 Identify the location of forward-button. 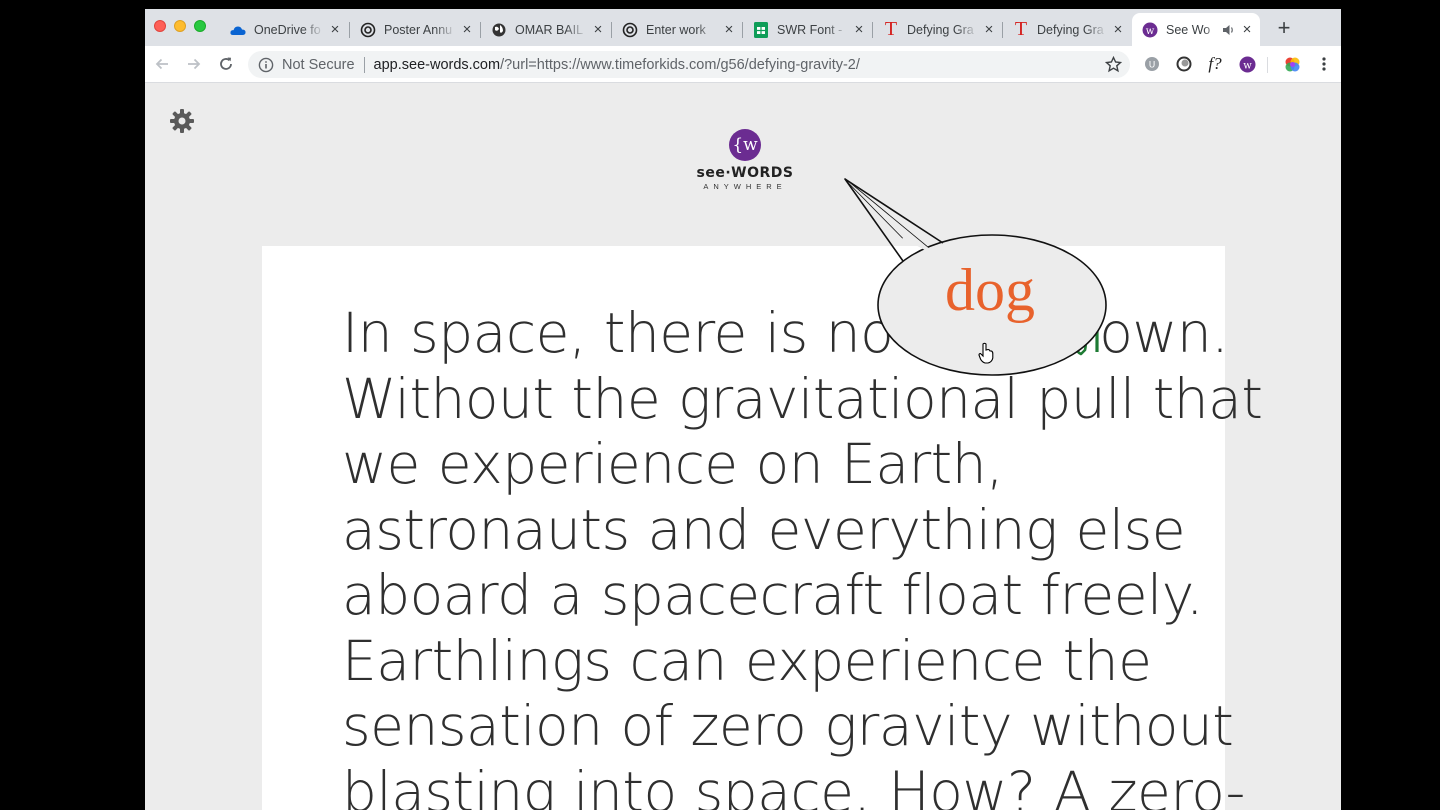
(194, 64).